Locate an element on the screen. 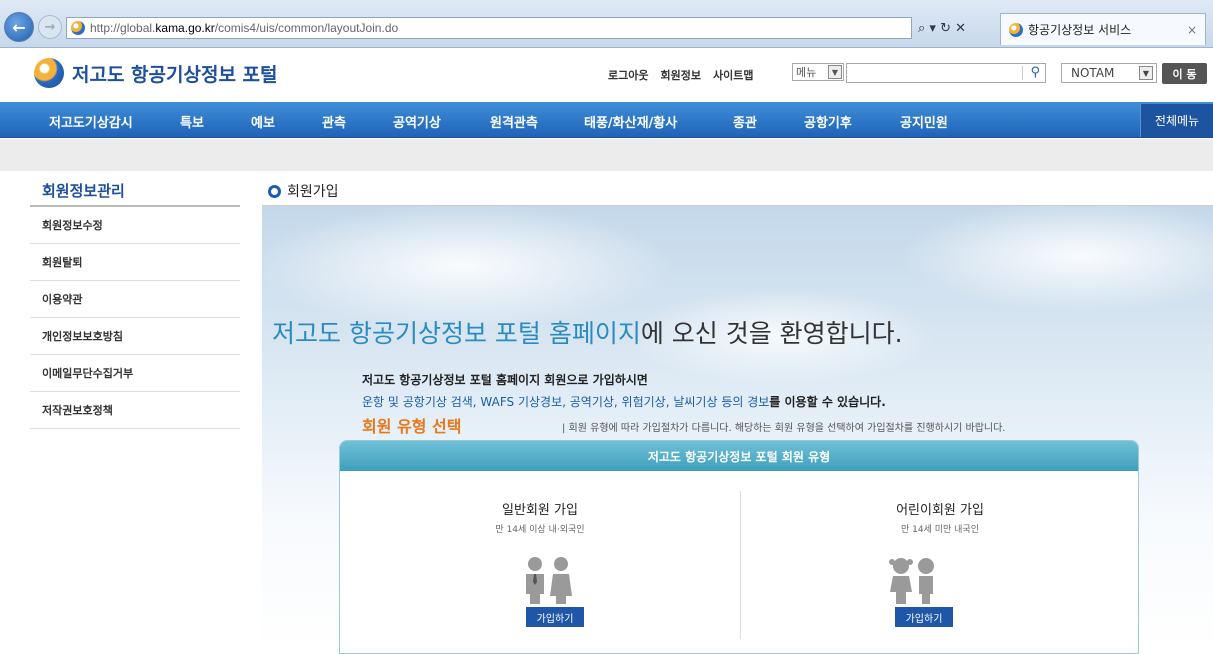 The width and height of the screenshot is (1213, 654). tab-favicon-icon is located at coordinates (1016, 29).